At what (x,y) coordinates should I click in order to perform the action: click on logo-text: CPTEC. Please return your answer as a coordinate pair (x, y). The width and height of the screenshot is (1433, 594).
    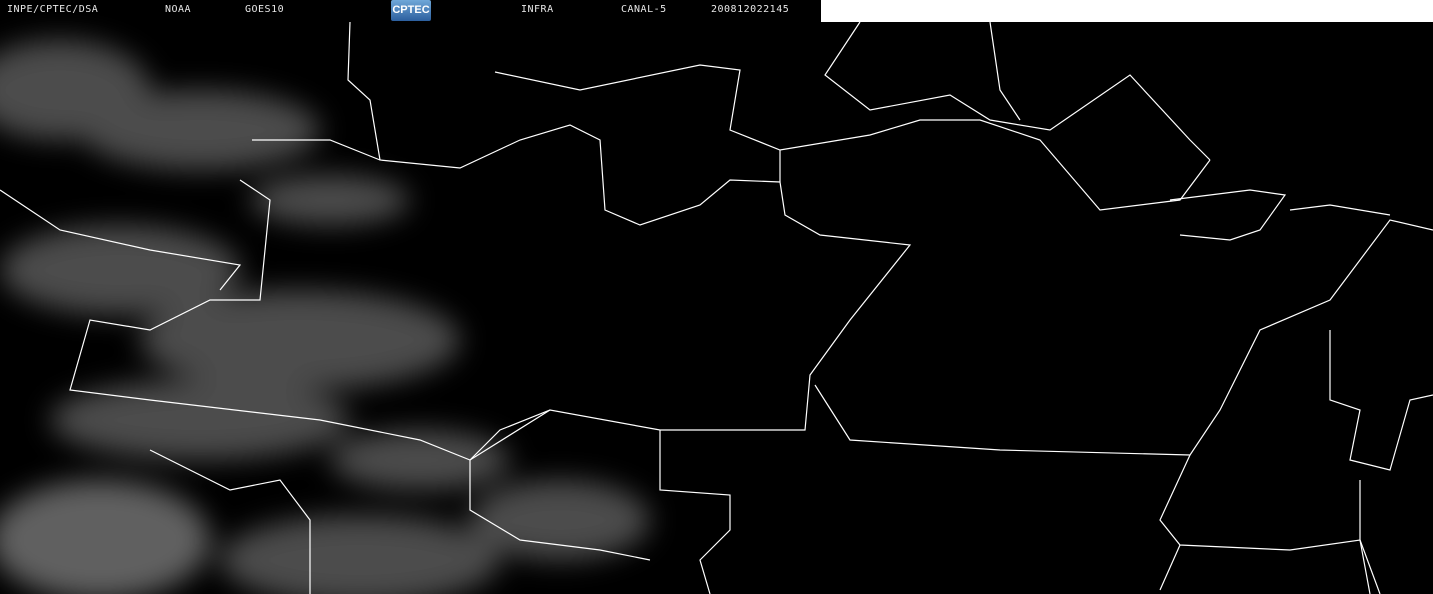
    Looking at the image, I should click on (411, 10).